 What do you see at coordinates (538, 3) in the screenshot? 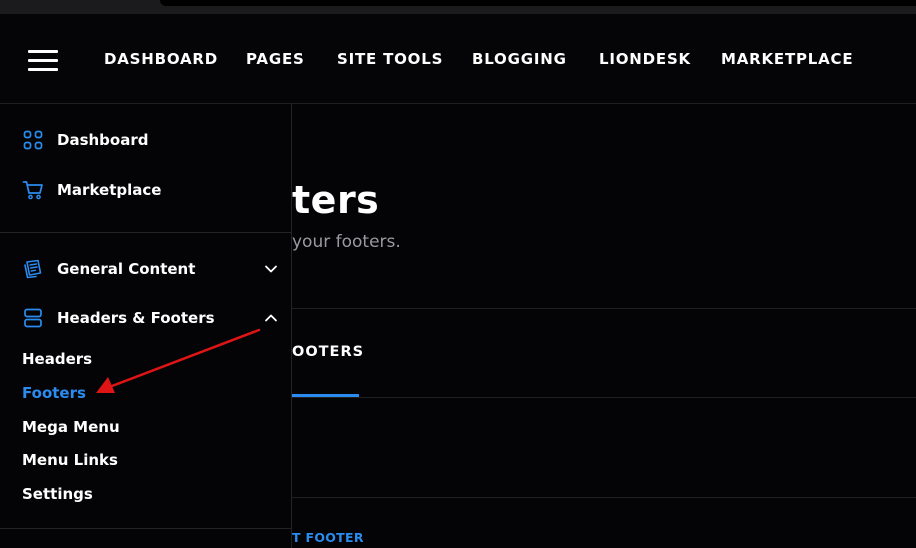
I see `browser-tab` at bounding box center [538, 3].